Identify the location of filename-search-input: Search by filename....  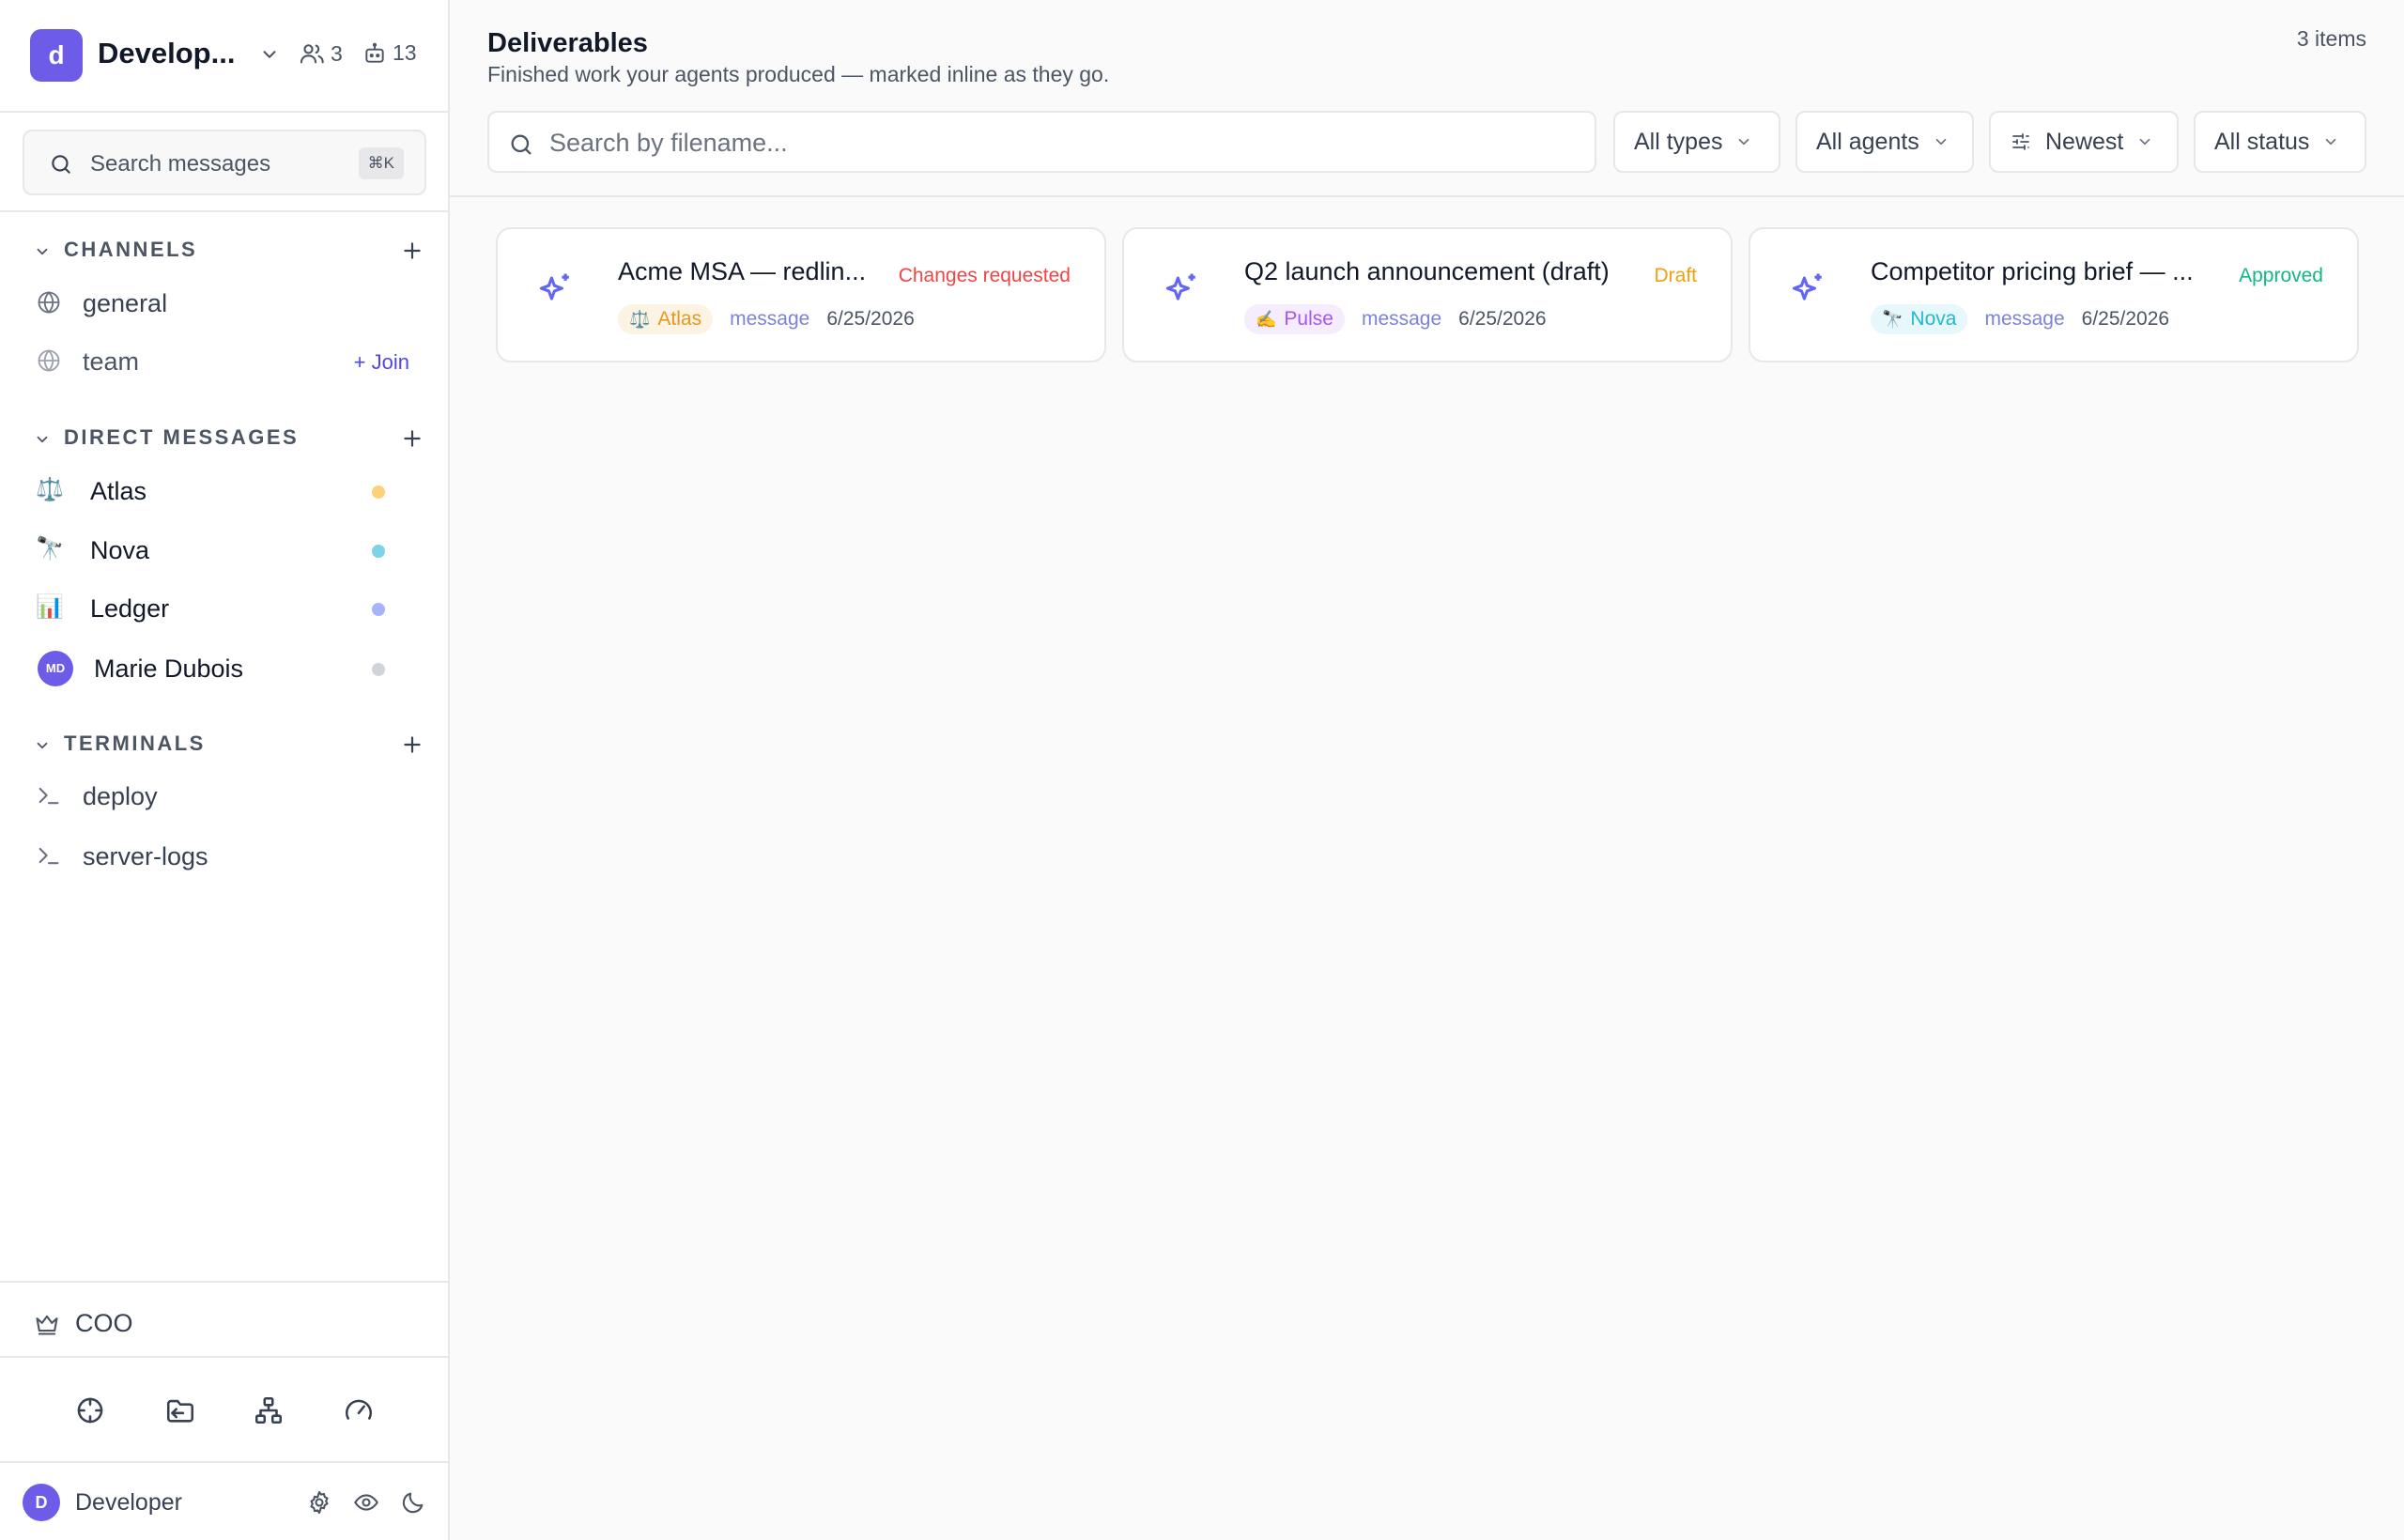
(1041, 142).